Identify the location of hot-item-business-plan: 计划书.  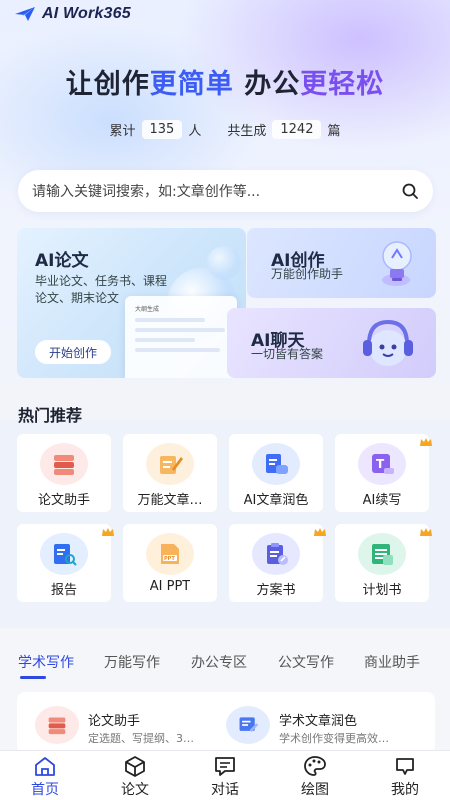
(383, 563).